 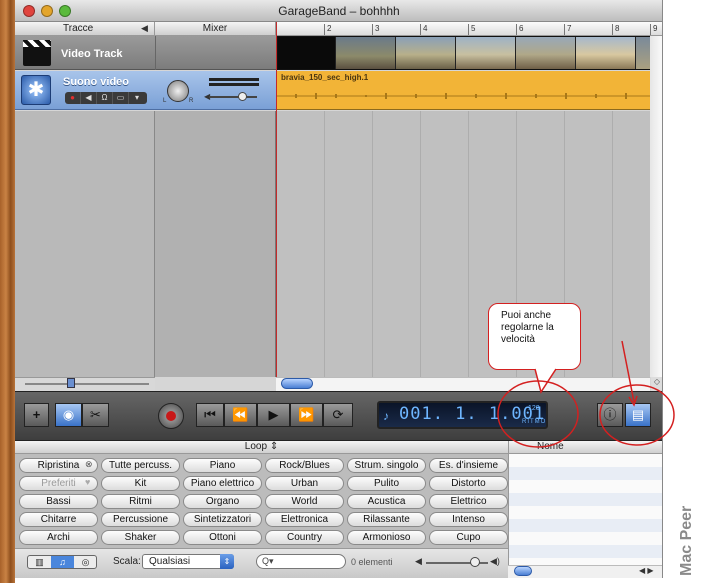 What do you see at coordinates (58, 537) in the screenshot?
I see `keyword-button: Archi` at bounding box center [58, 537].